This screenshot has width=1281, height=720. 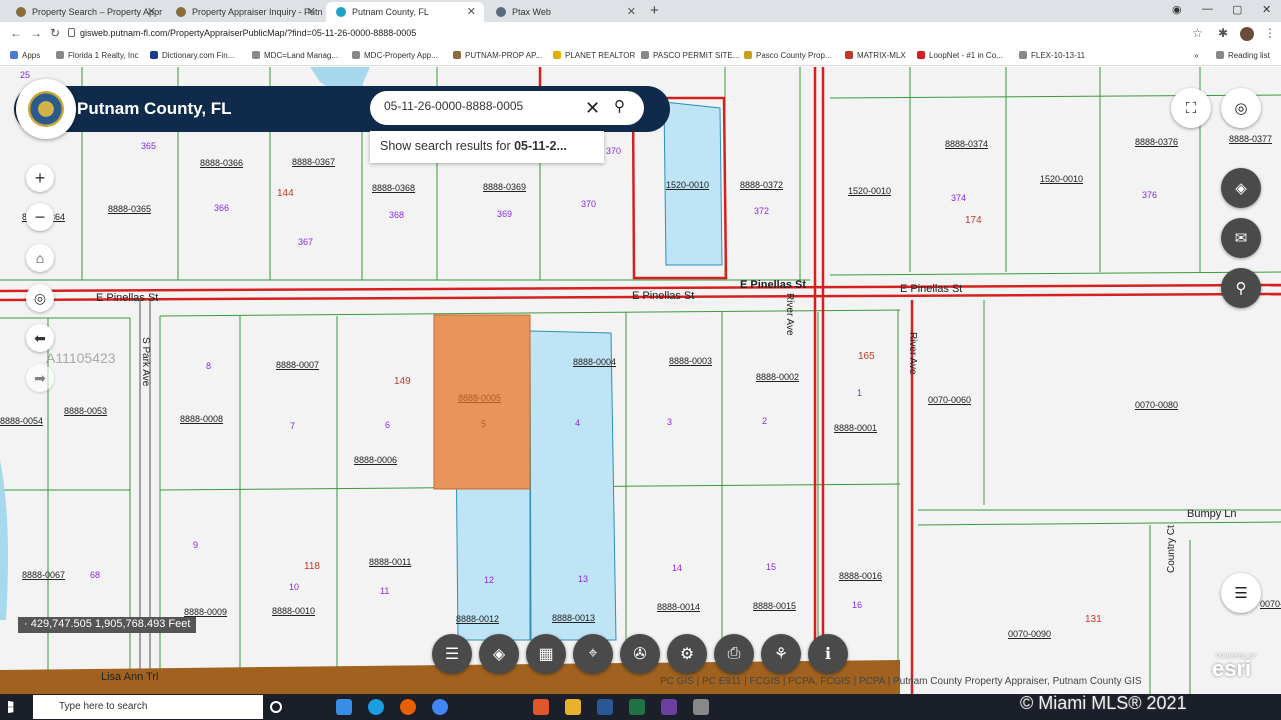 What do you see at coordinates (777, 377) in the screenshot?
I see `parcel-label: 8888-0002` at bounding box center [777, 377].